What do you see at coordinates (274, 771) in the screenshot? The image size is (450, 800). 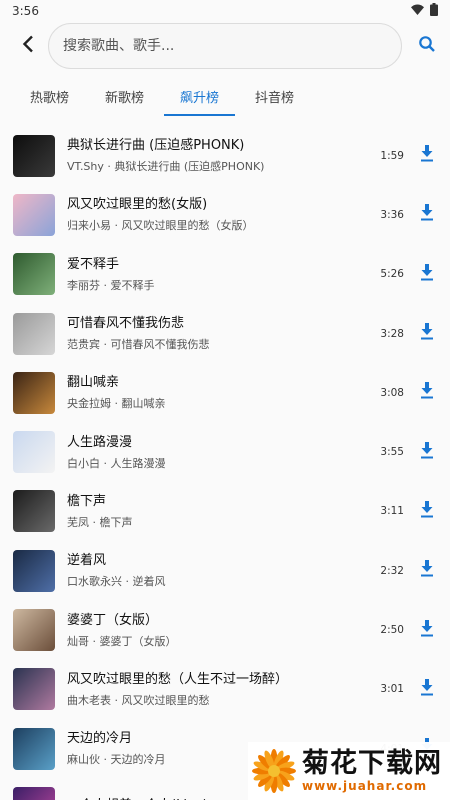 I see `chrysanthemum-logo-icon` at bounding box center [274, 771].